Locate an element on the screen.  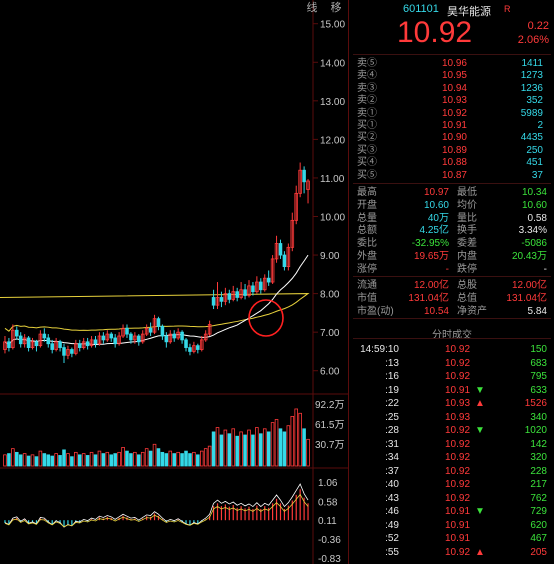
order-label: 卖② is located at coordinates (367, 101).